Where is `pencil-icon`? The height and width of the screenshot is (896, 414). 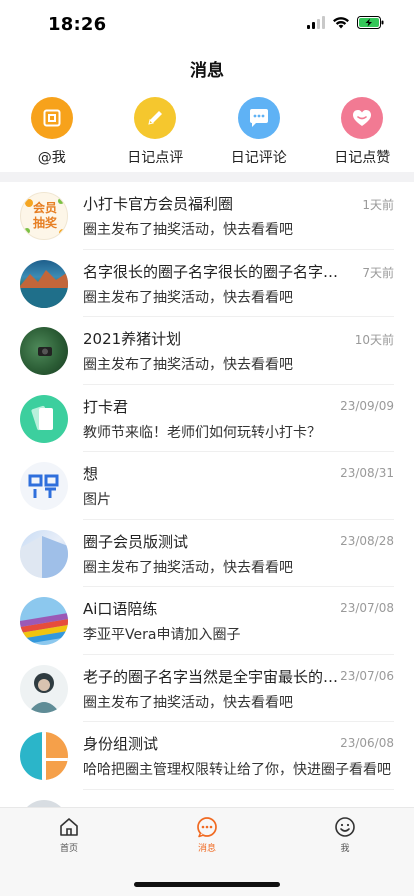
pencil-icon is located at coordinates (155, 118).